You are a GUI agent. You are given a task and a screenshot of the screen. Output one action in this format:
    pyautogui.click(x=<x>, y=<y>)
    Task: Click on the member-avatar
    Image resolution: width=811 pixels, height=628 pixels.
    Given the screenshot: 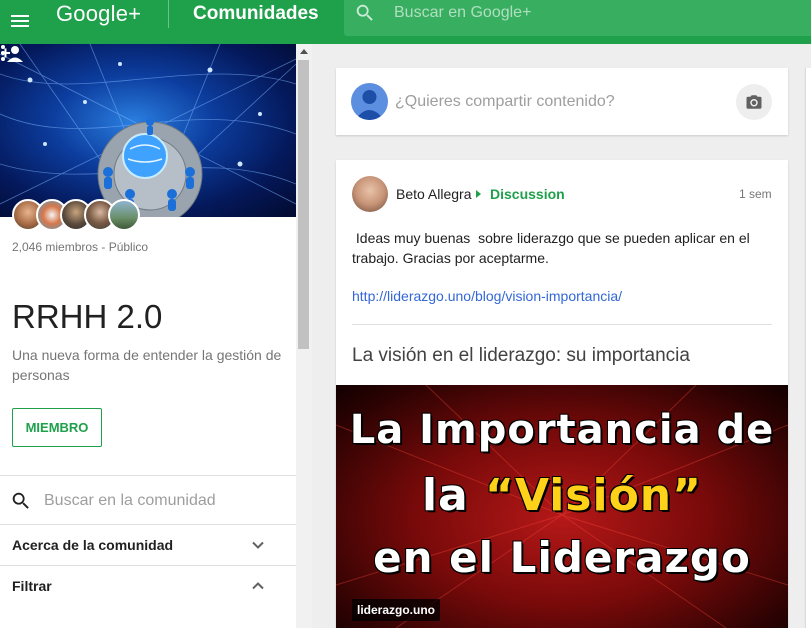 What is the action you would take?
    pyautogui.click(x=124, y=215)
    